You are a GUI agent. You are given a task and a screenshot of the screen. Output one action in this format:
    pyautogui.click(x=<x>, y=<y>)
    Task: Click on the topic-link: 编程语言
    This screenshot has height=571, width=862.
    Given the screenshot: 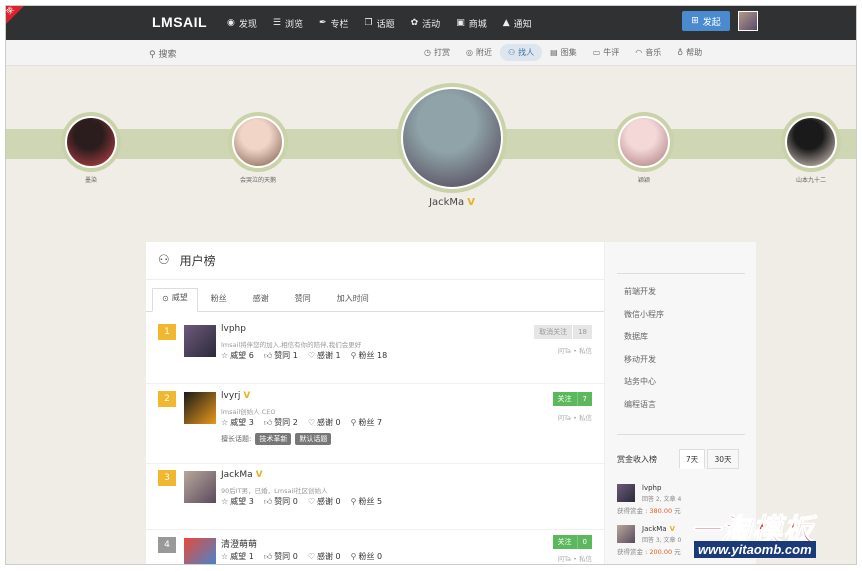 What is the action you would take?
    pyautogui.click(x=644, y=410)
    